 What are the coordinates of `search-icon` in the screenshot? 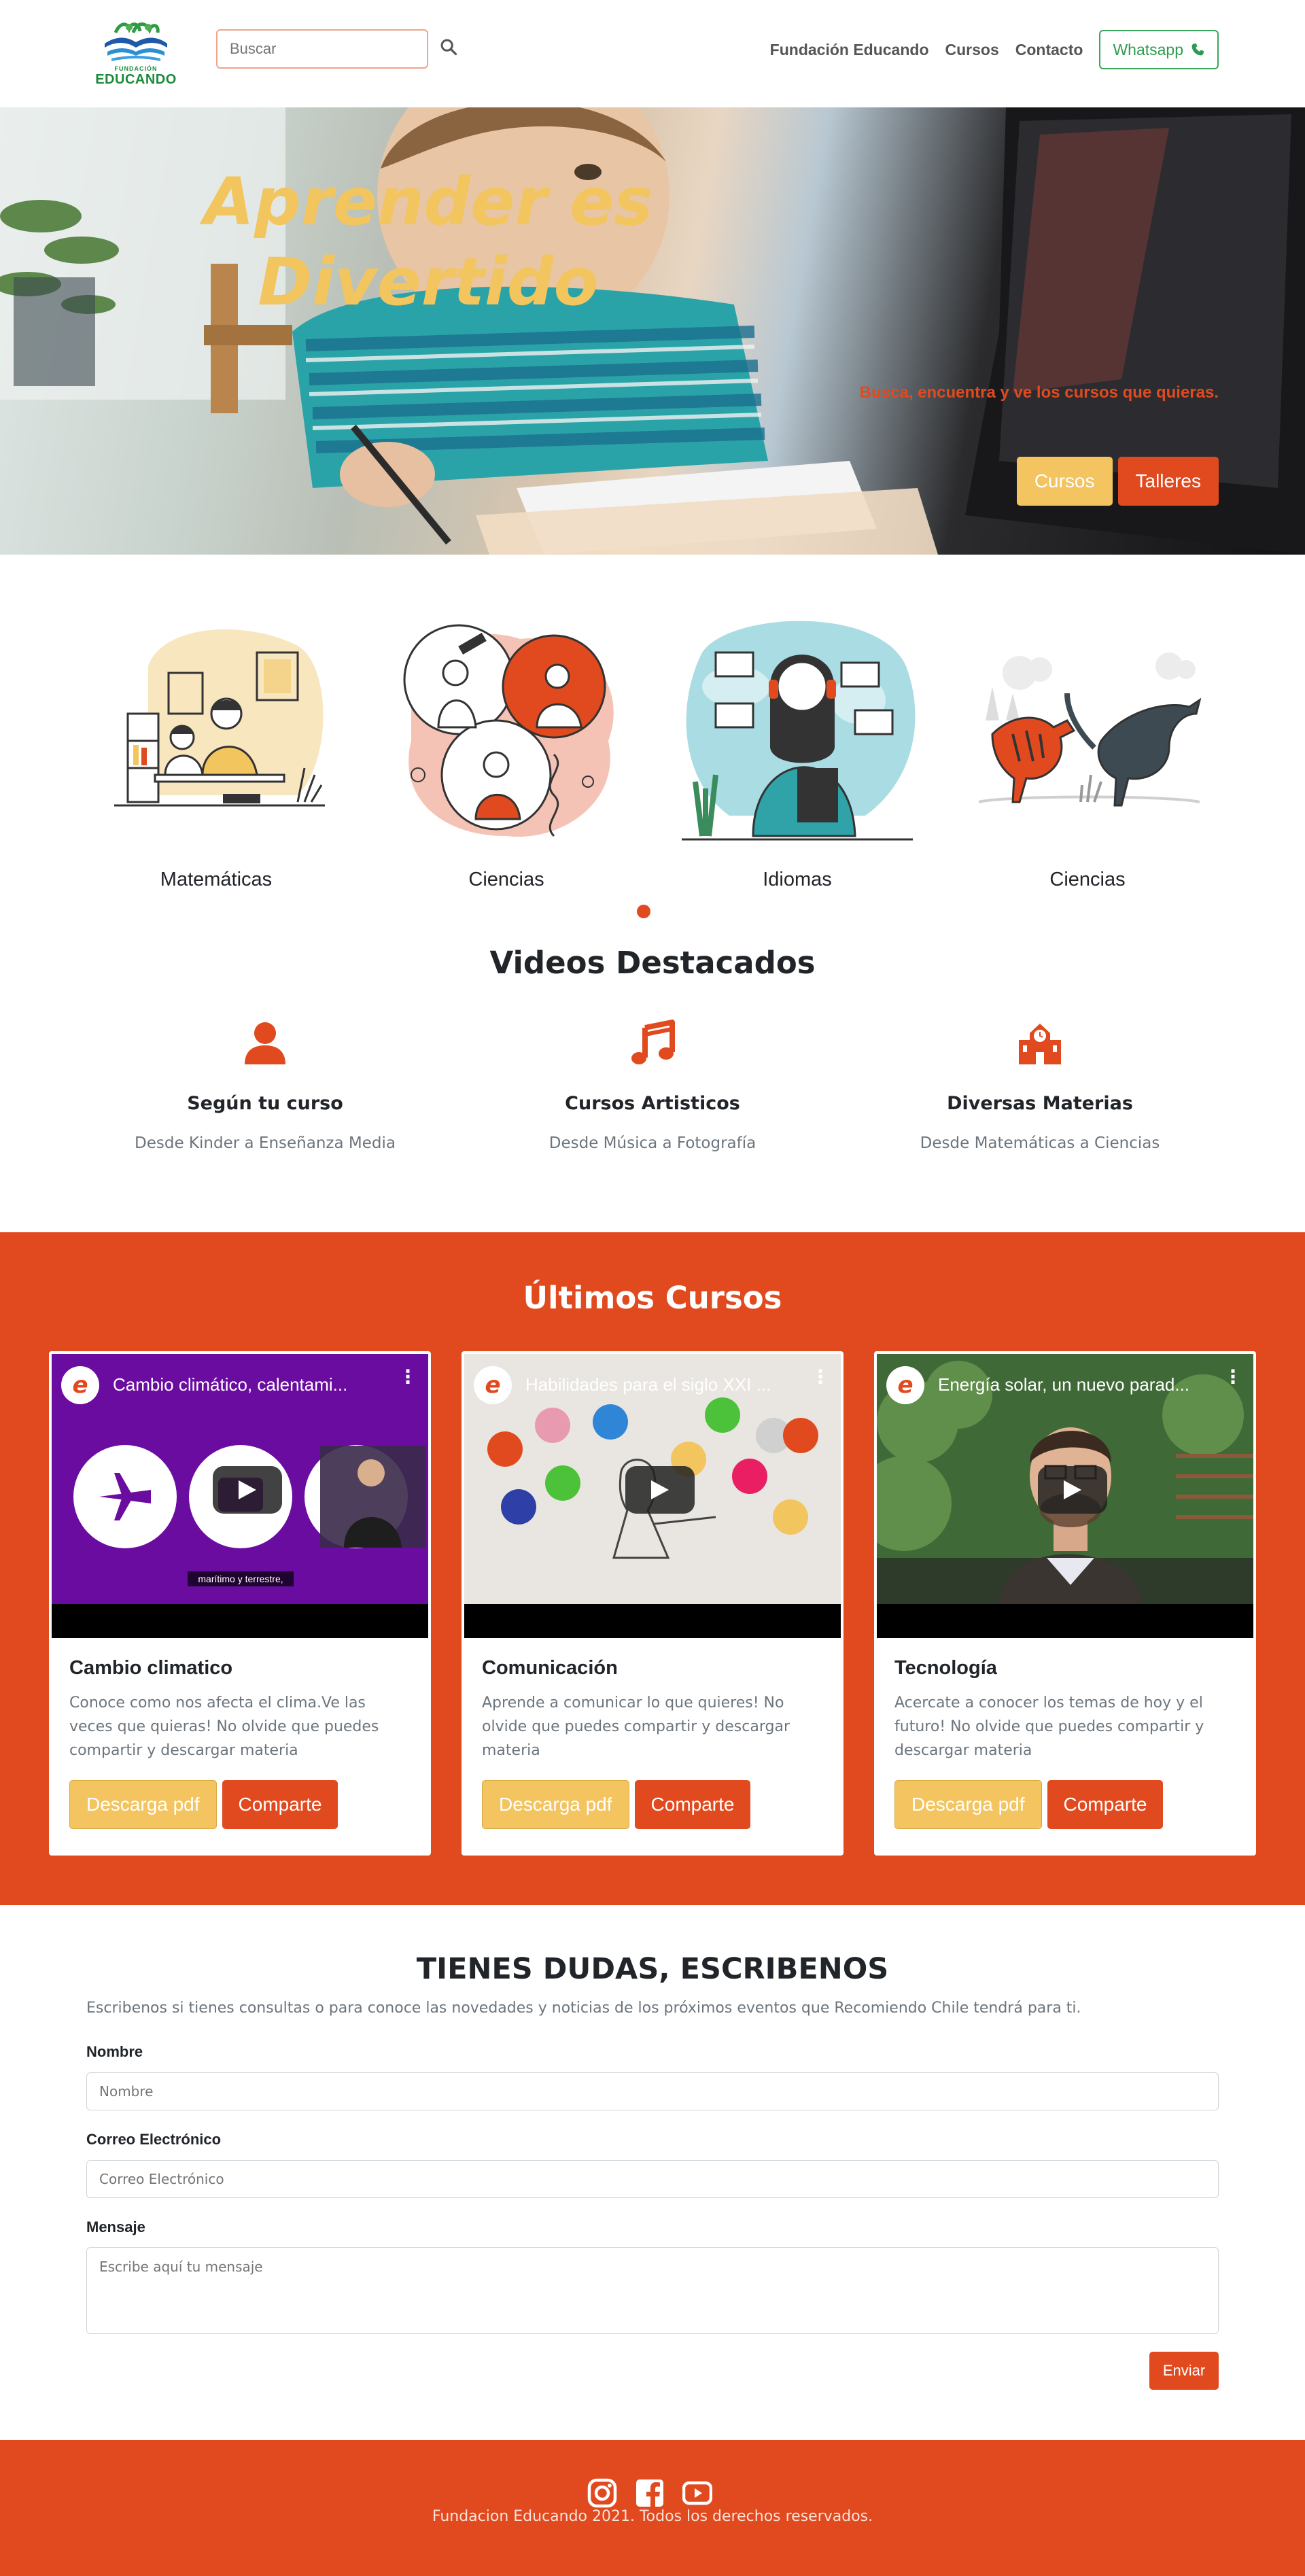 It's located at (448, 46).